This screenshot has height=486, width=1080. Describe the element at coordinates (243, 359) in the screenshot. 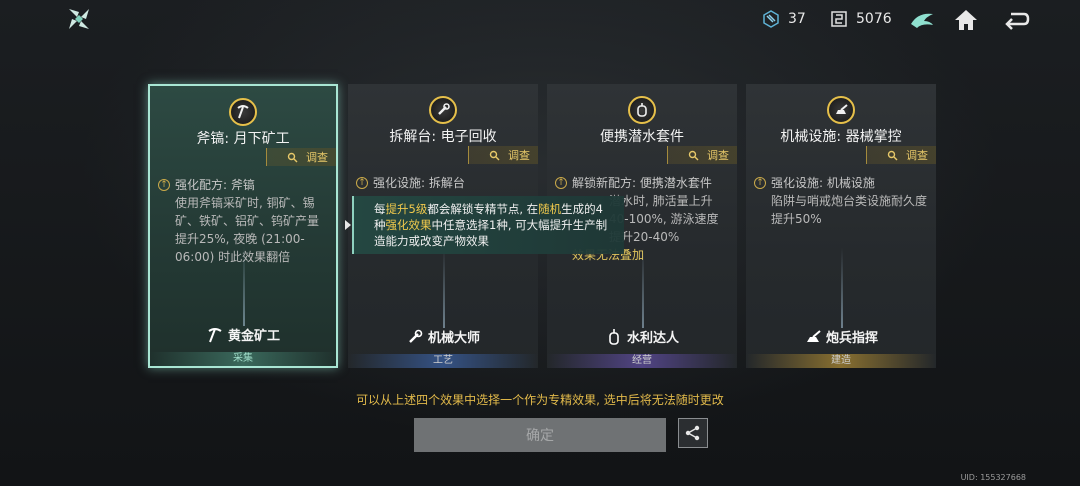

I see `category-label: 采集` at that location.